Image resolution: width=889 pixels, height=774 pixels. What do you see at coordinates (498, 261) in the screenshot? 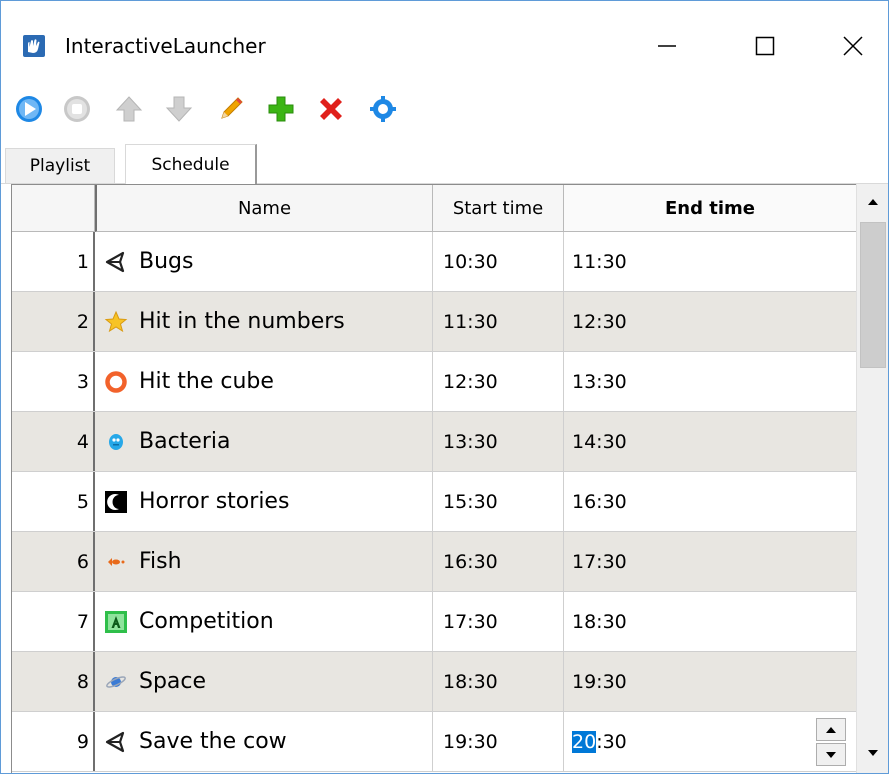
I see `start-time-cell: 10:30` at bounding box center [498, 261].